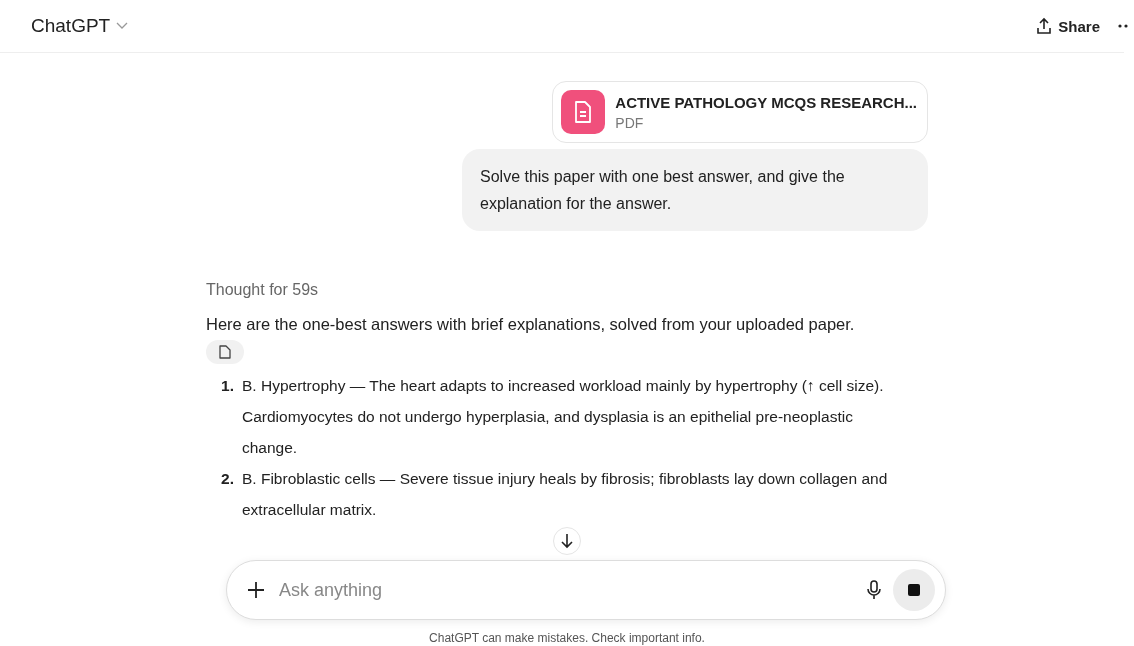  What do you see at coordinates (563, 417) in the screenshot?
I see `answer-text: B. Hypertrophy — The heart adapts to increased workload mainly by hypertrophy (↑ cell size). Cardiomyocytes do not undergo hyperplasia, and dysplasia is an epithelial pre-neoplastic change.` at bounding box center [563, 417].